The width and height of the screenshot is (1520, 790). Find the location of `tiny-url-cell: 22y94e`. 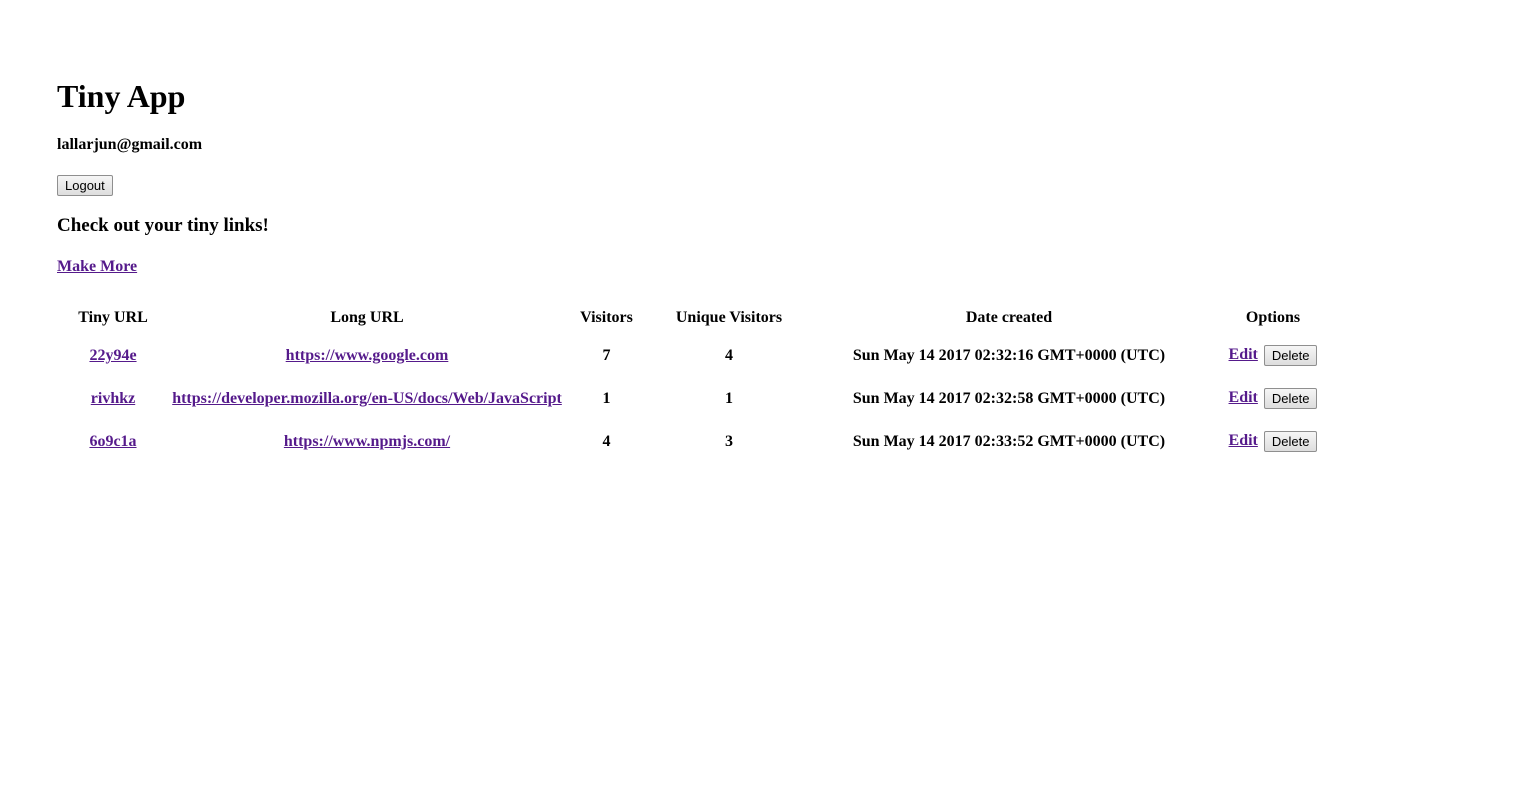

tiny-url-cell: 22y94e is located at coordinates (113, 355).